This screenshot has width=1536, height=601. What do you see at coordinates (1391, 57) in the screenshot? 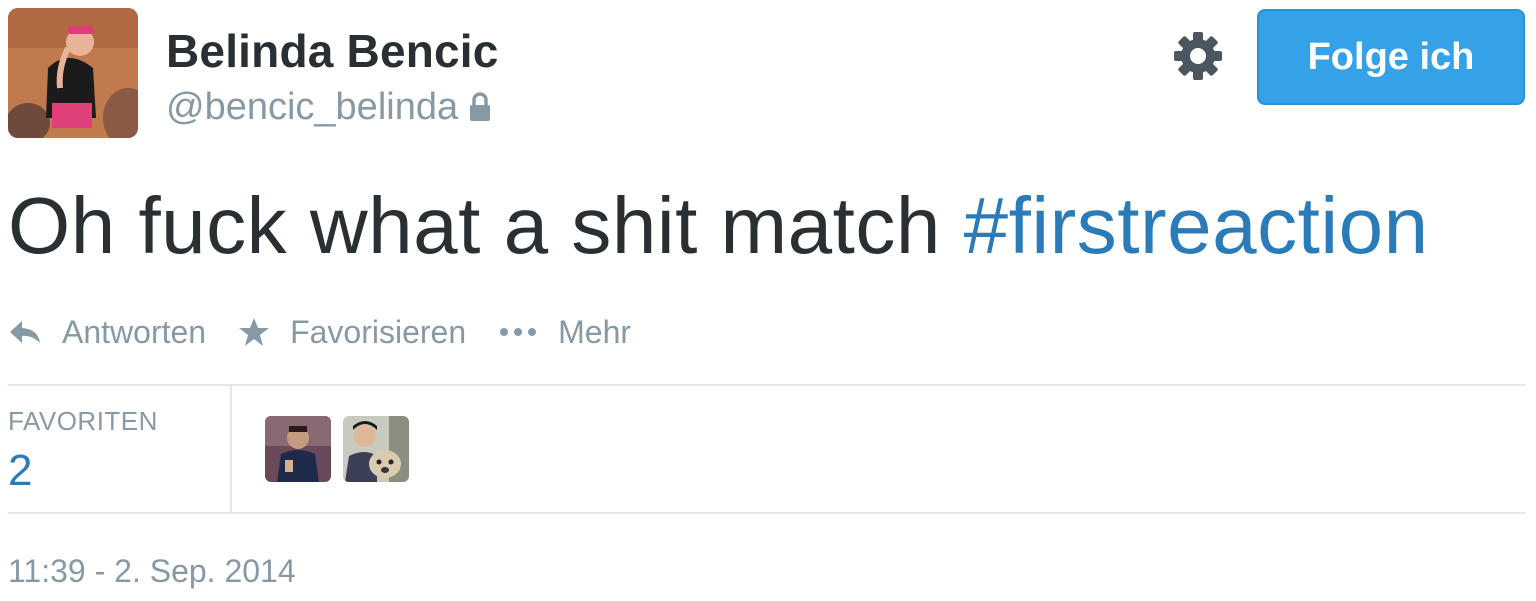
I see `follow-button: Folge ich` at bounding box center [1391, 57].